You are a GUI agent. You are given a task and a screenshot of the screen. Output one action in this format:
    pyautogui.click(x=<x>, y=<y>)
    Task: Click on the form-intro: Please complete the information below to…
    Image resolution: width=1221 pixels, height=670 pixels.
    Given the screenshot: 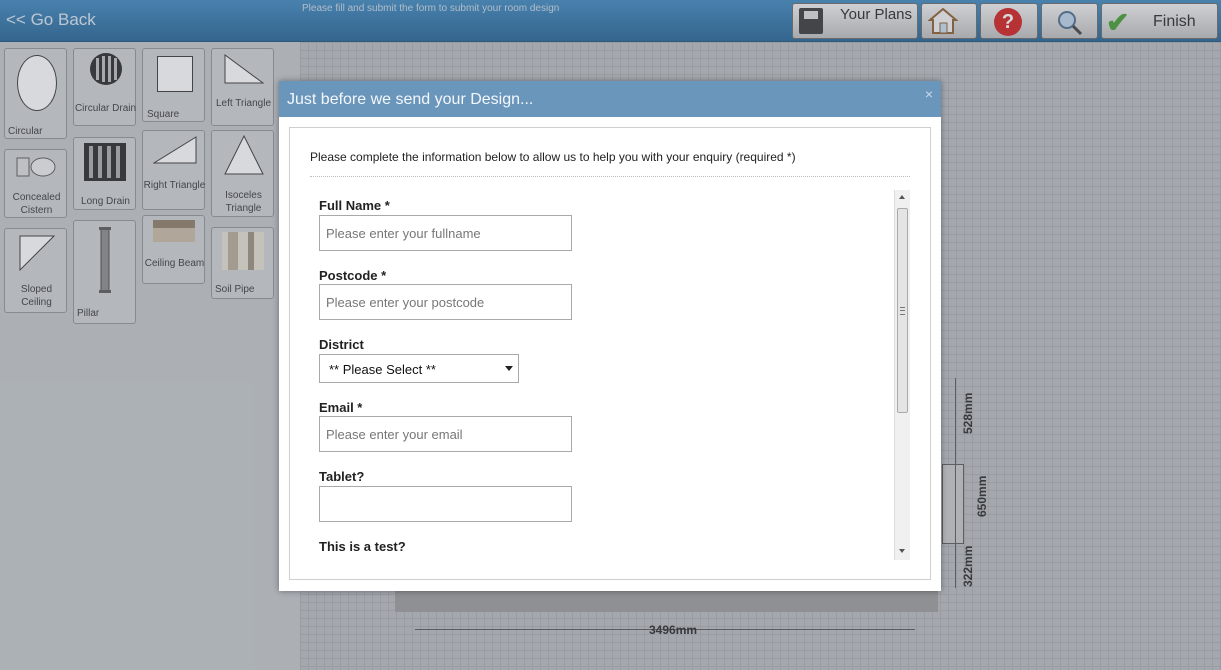 What is the action you would take?
    pyautogui.click(x=553, y=157)
    